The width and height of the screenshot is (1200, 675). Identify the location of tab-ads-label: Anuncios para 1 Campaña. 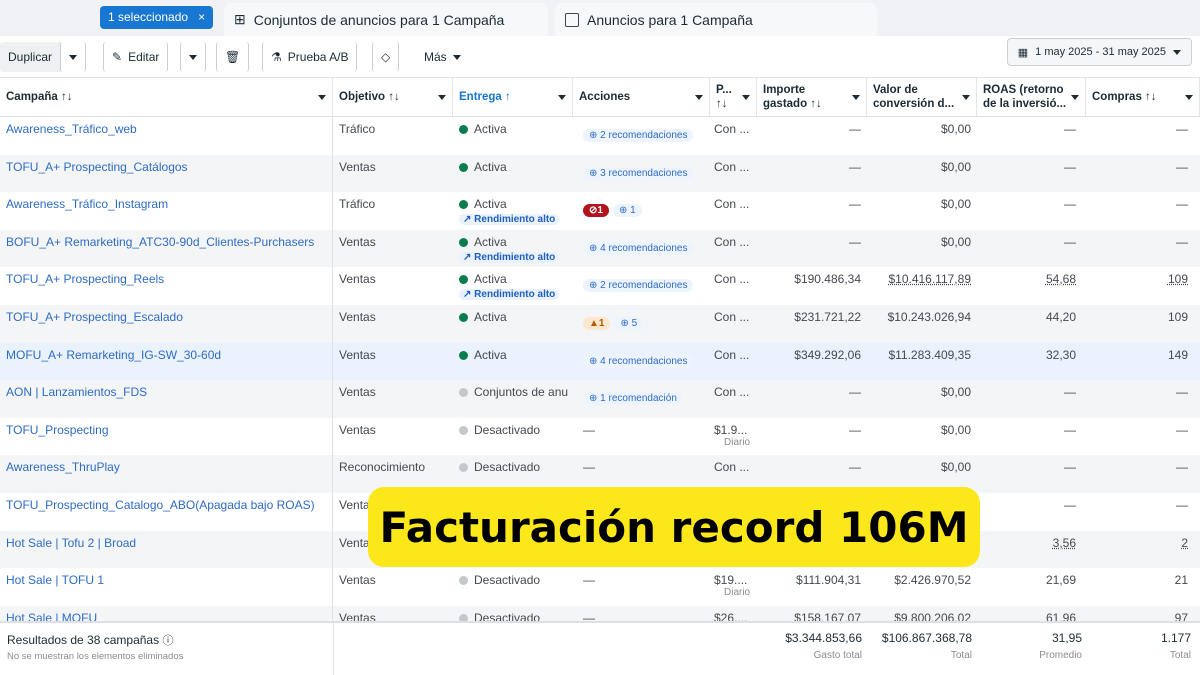
(670, 19).